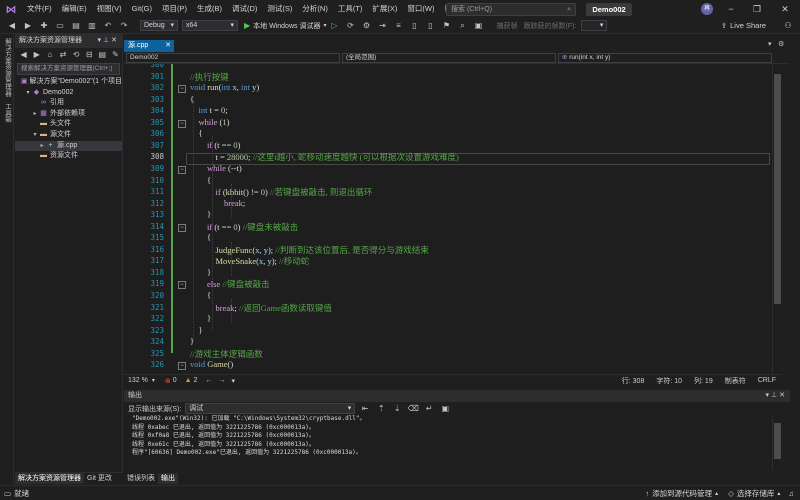 This screenshot has width=800, height=500. Describe the element at coordinates (233, 58) in the screenshot. I see `project-dropdown: Demo002` at that location.